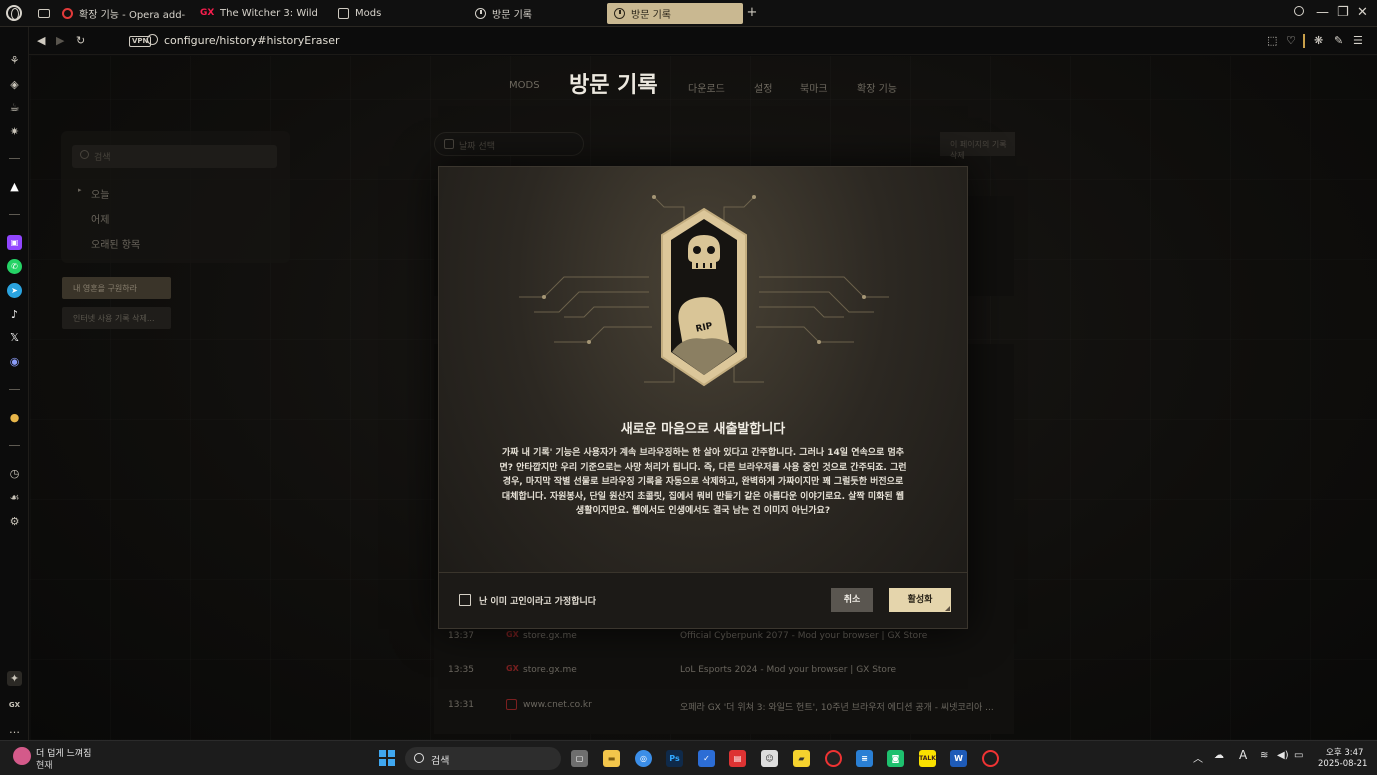 This screenshot has height=775, width=1377. I want to click on history-sidebar-icon: ◷, so click(14, 473).